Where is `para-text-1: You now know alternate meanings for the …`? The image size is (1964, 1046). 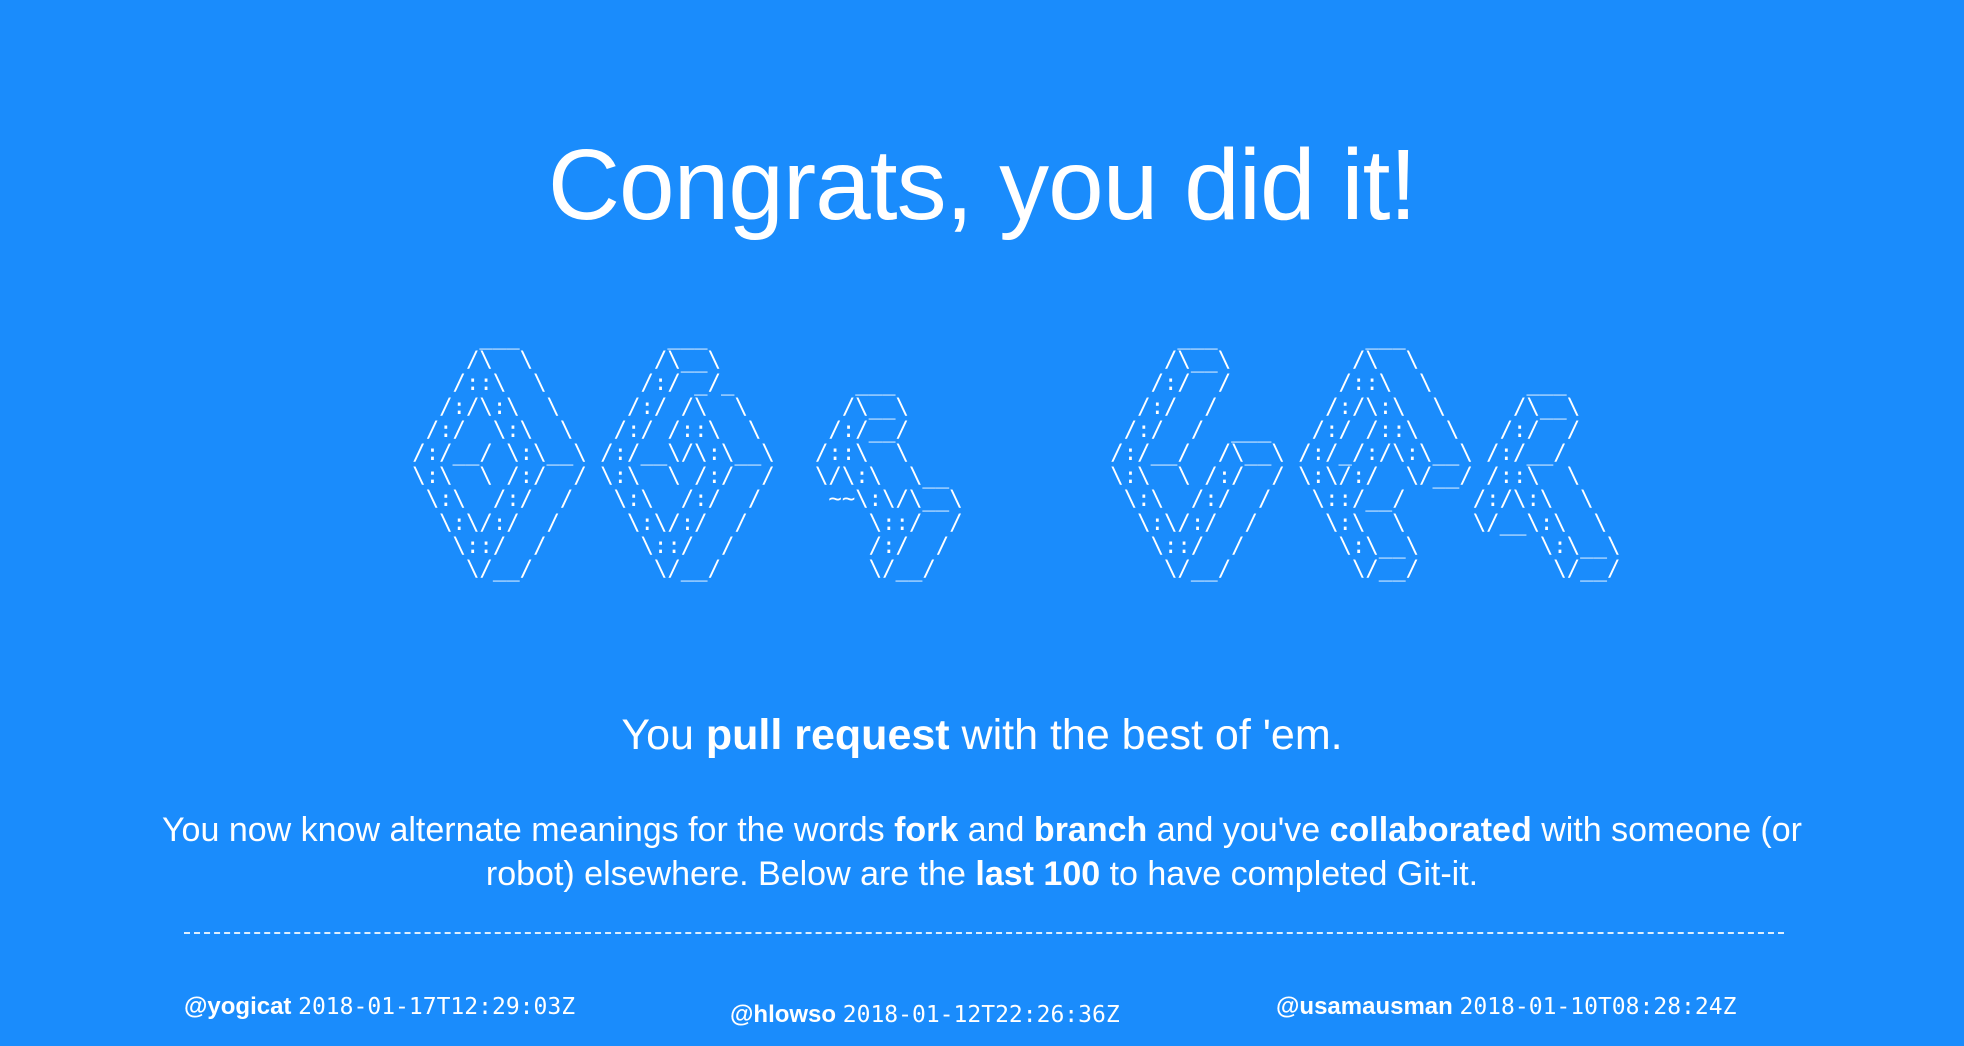
para-text-1: You now know alternate meanings for the … is located at coordinates (528, 830).